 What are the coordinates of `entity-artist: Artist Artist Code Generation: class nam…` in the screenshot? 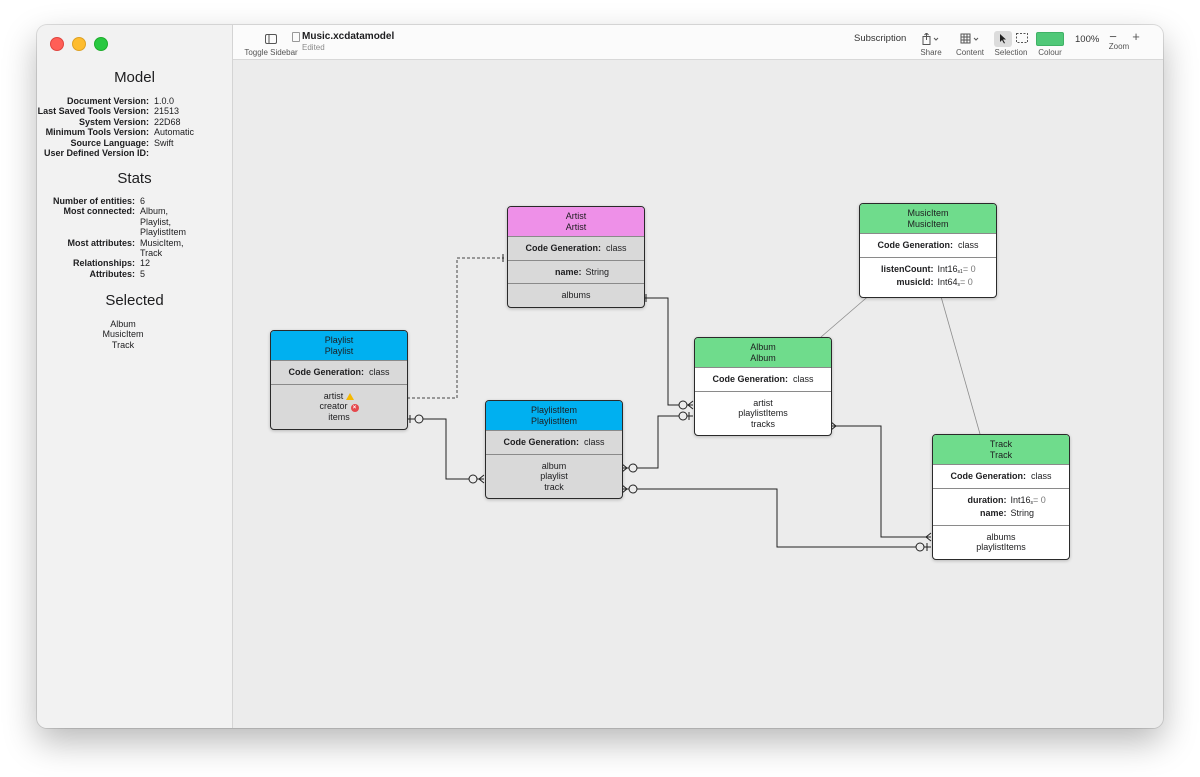 It's located at (576, 257).